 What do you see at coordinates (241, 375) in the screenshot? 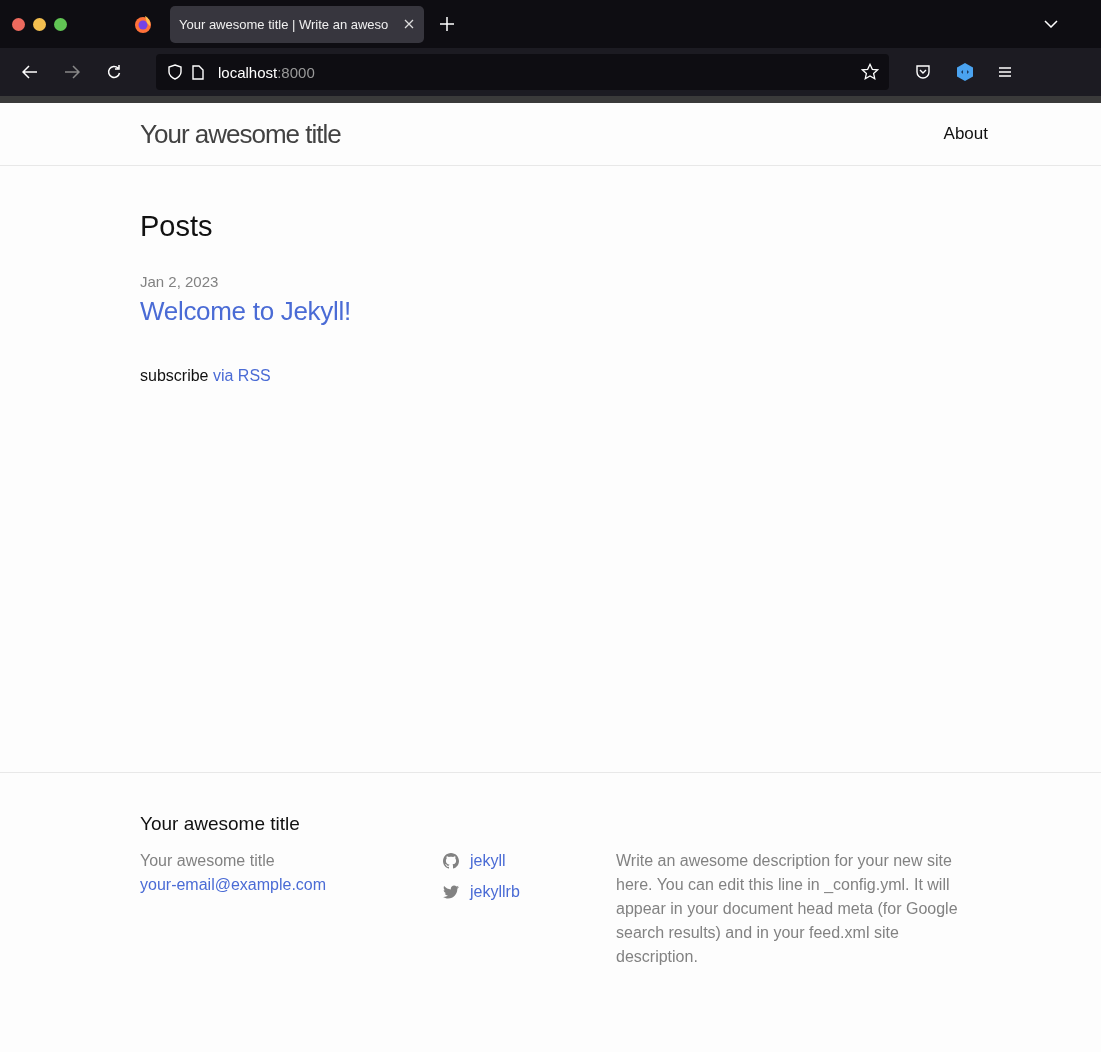
I see `rss-link: via RSS` at bounding box center [241, 375].